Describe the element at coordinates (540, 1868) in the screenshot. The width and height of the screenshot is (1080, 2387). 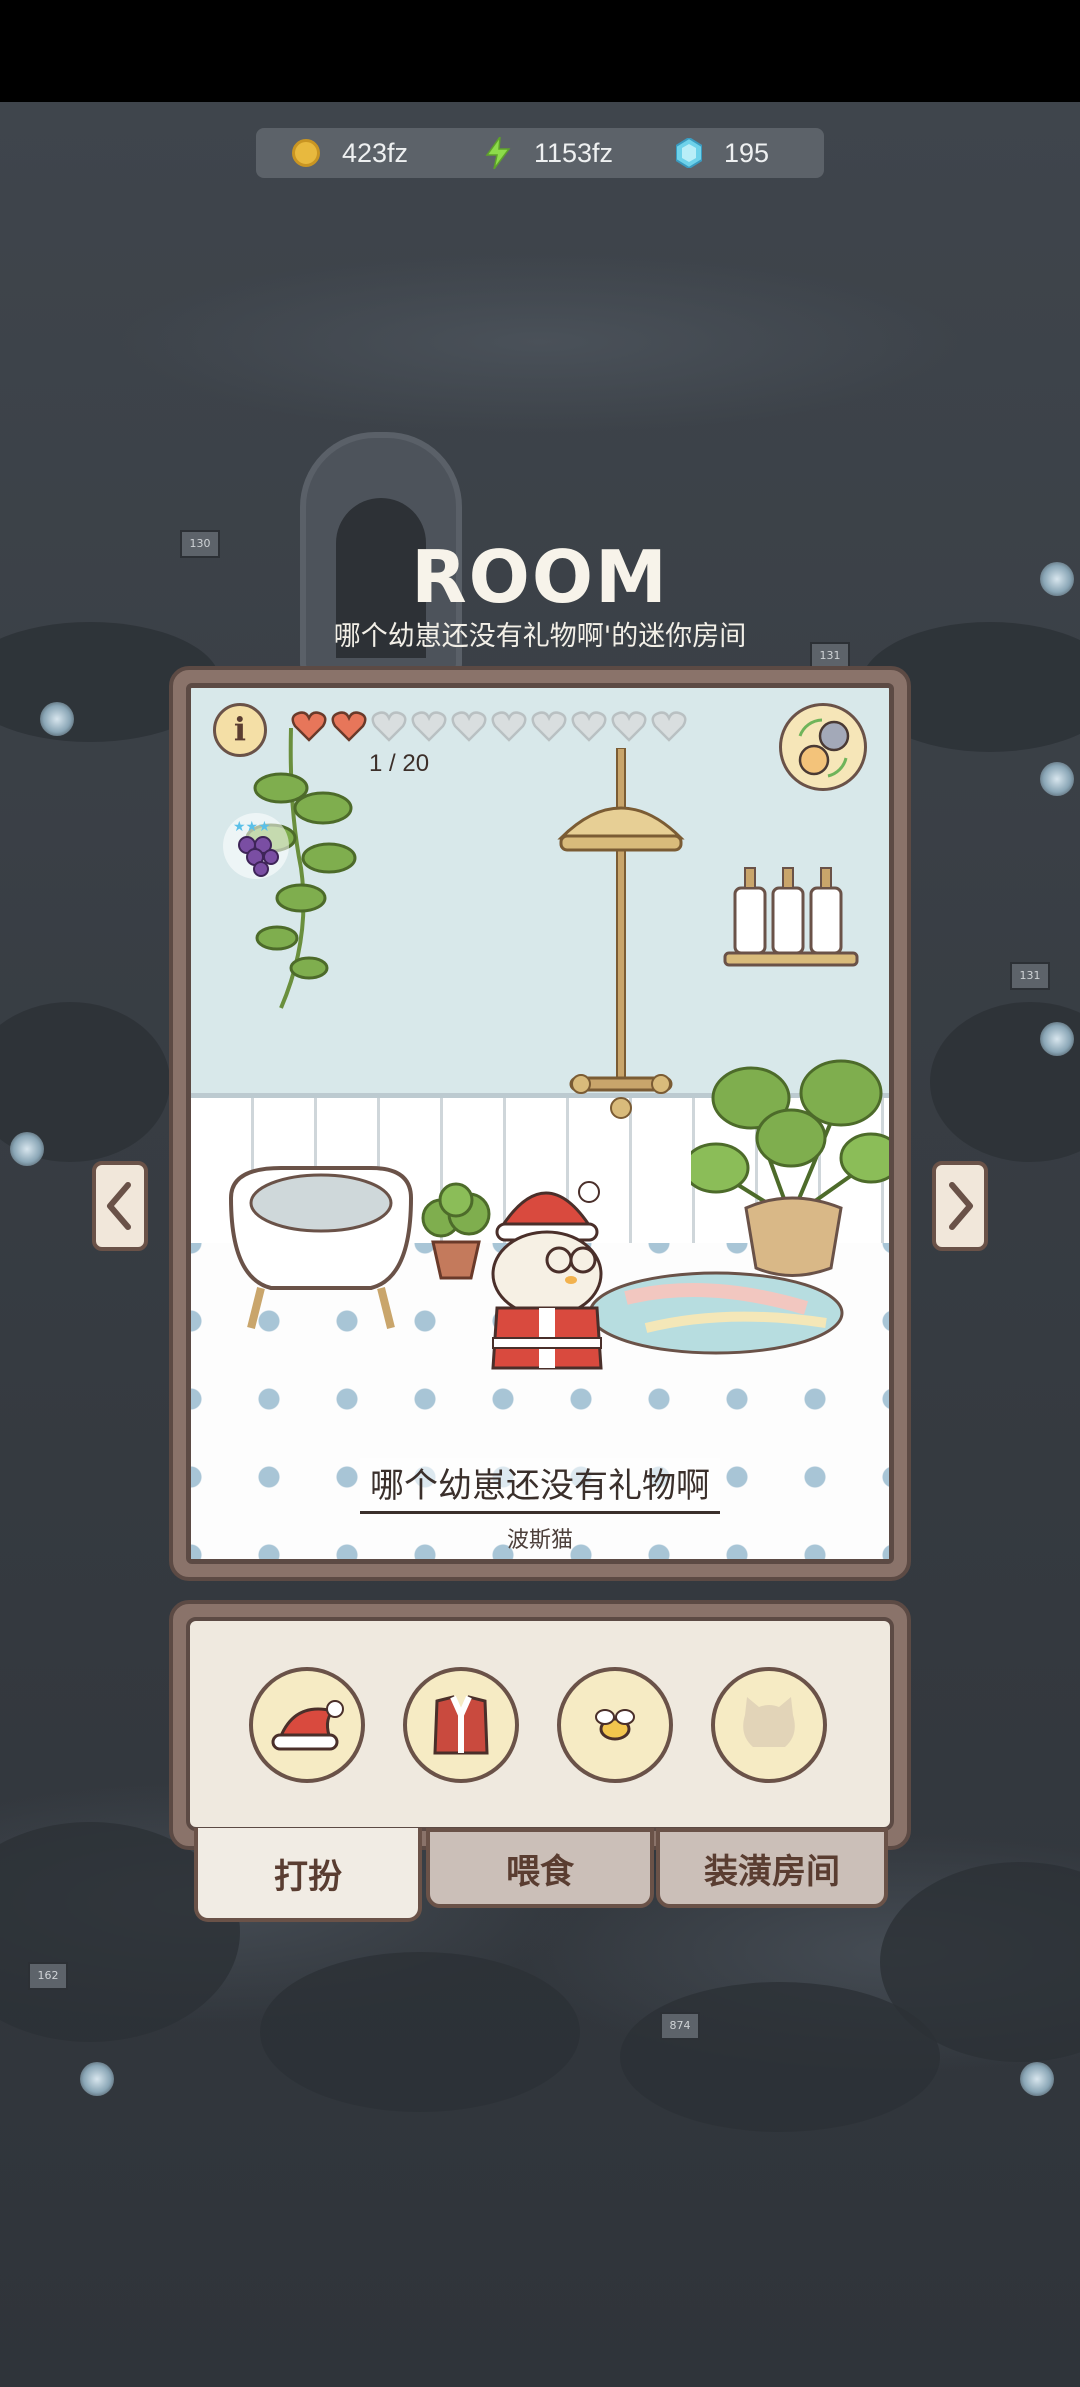
I see `tab-feed: 喂食` at that location.